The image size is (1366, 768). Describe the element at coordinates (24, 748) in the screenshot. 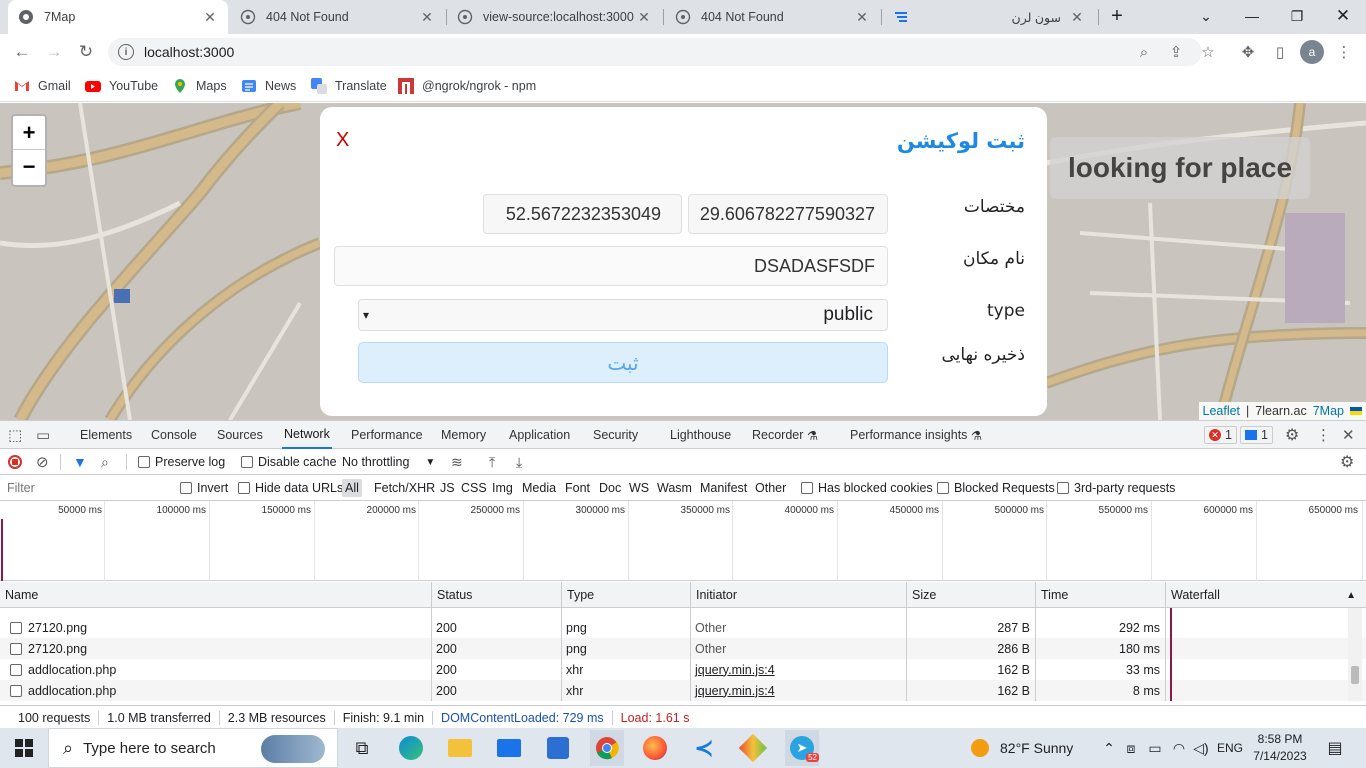

I see `windows-start-icon` at that location.